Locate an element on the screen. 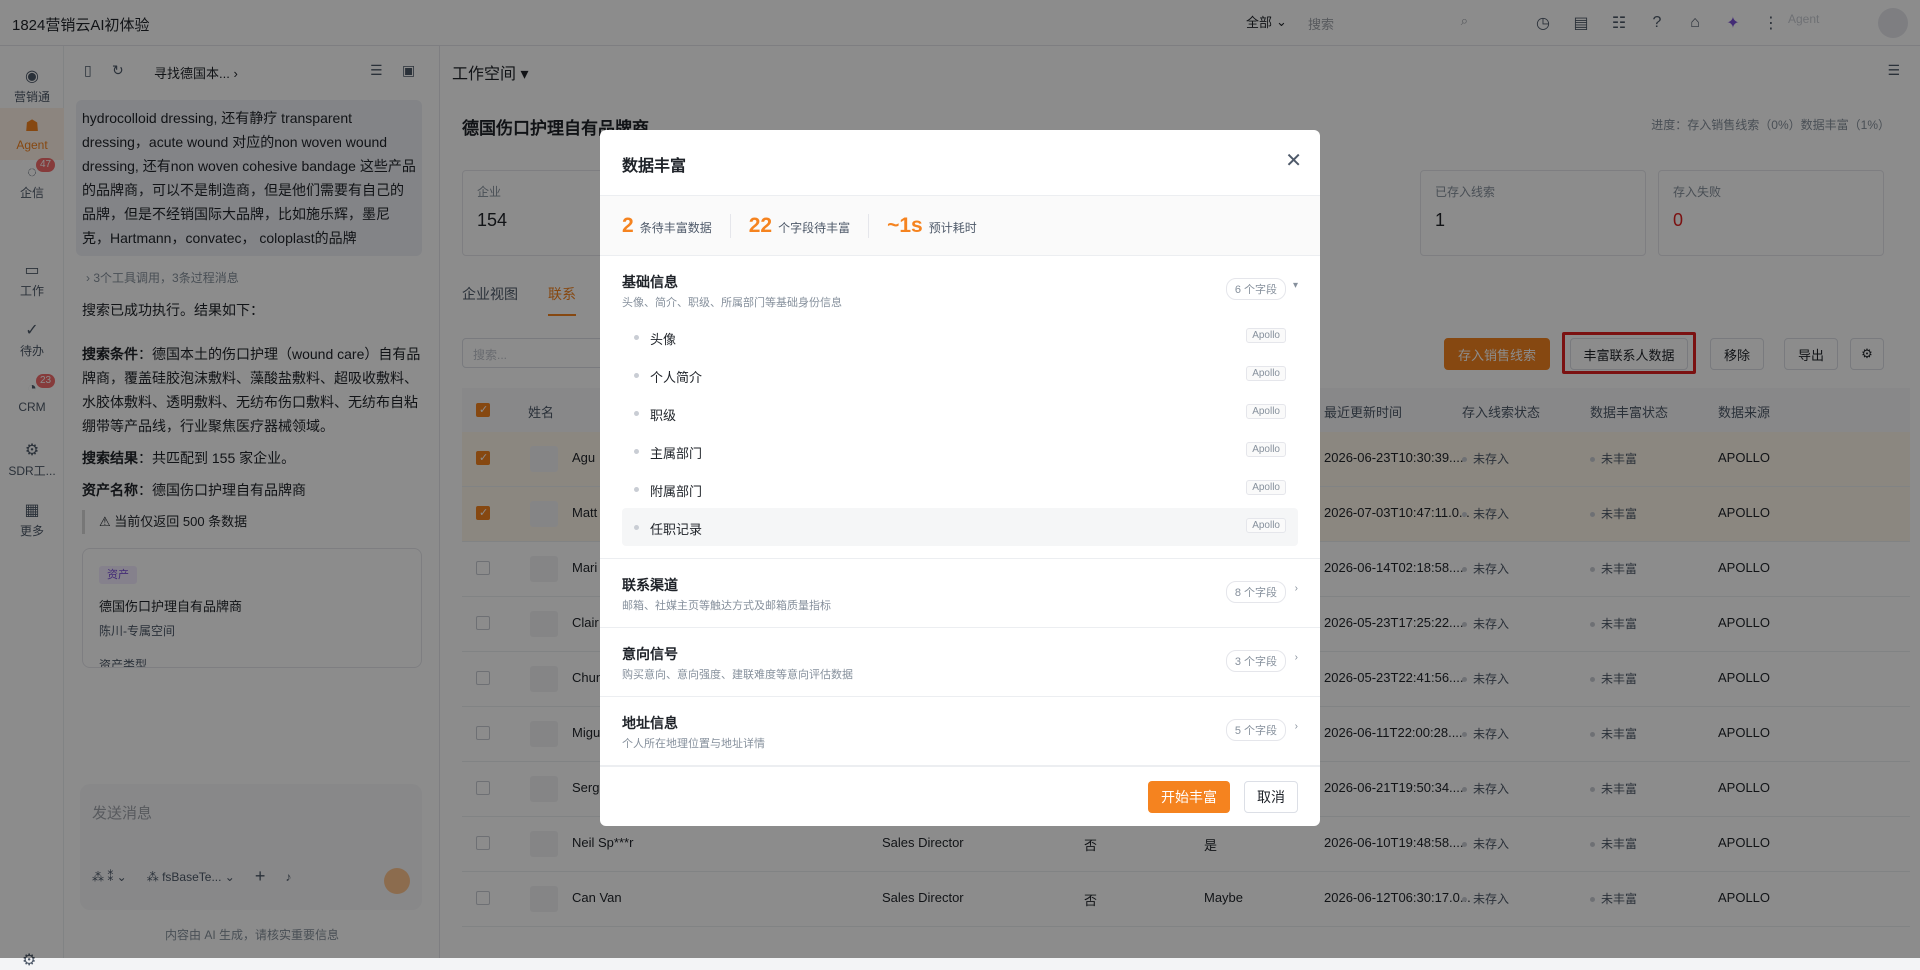 This screenshot has width=1920, height=970. field-name: 主属部门 is located at coordinates (676, 453).